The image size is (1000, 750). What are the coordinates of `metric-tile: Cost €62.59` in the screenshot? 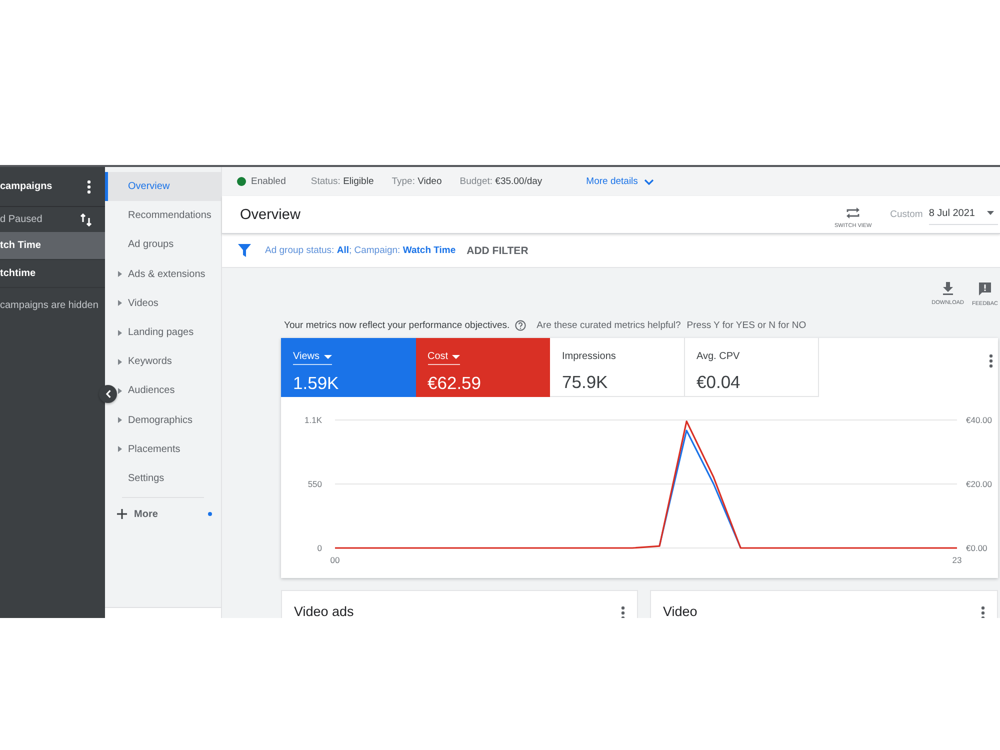 It's located at (483, 367).